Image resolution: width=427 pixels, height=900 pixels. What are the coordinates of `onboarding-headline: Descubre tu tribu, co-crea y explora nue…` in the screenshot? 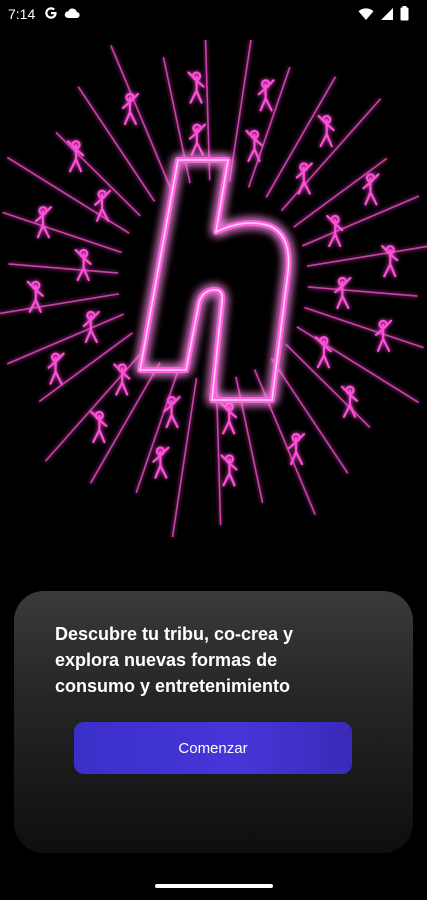 It's located at (174, 660).